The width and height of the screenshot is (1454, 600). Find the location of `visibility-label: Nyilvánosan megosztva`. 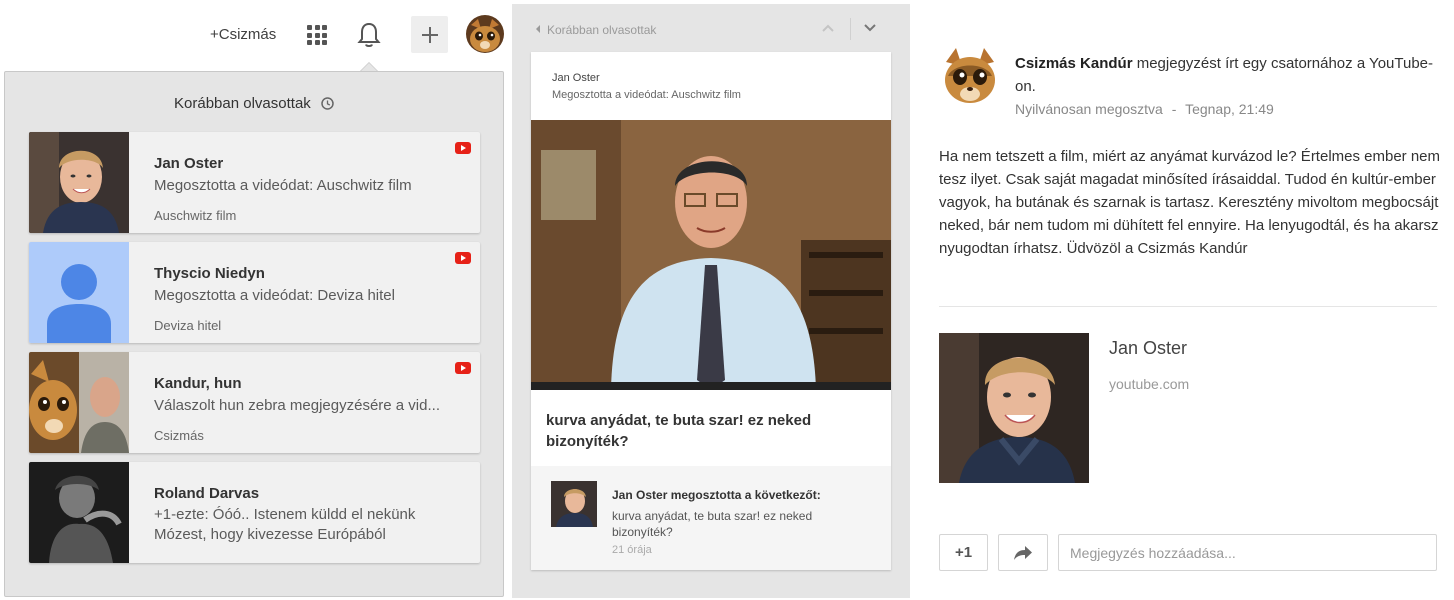

visibility-label: Nyilvánosan megosztva is located at coordinates (1089, 109).